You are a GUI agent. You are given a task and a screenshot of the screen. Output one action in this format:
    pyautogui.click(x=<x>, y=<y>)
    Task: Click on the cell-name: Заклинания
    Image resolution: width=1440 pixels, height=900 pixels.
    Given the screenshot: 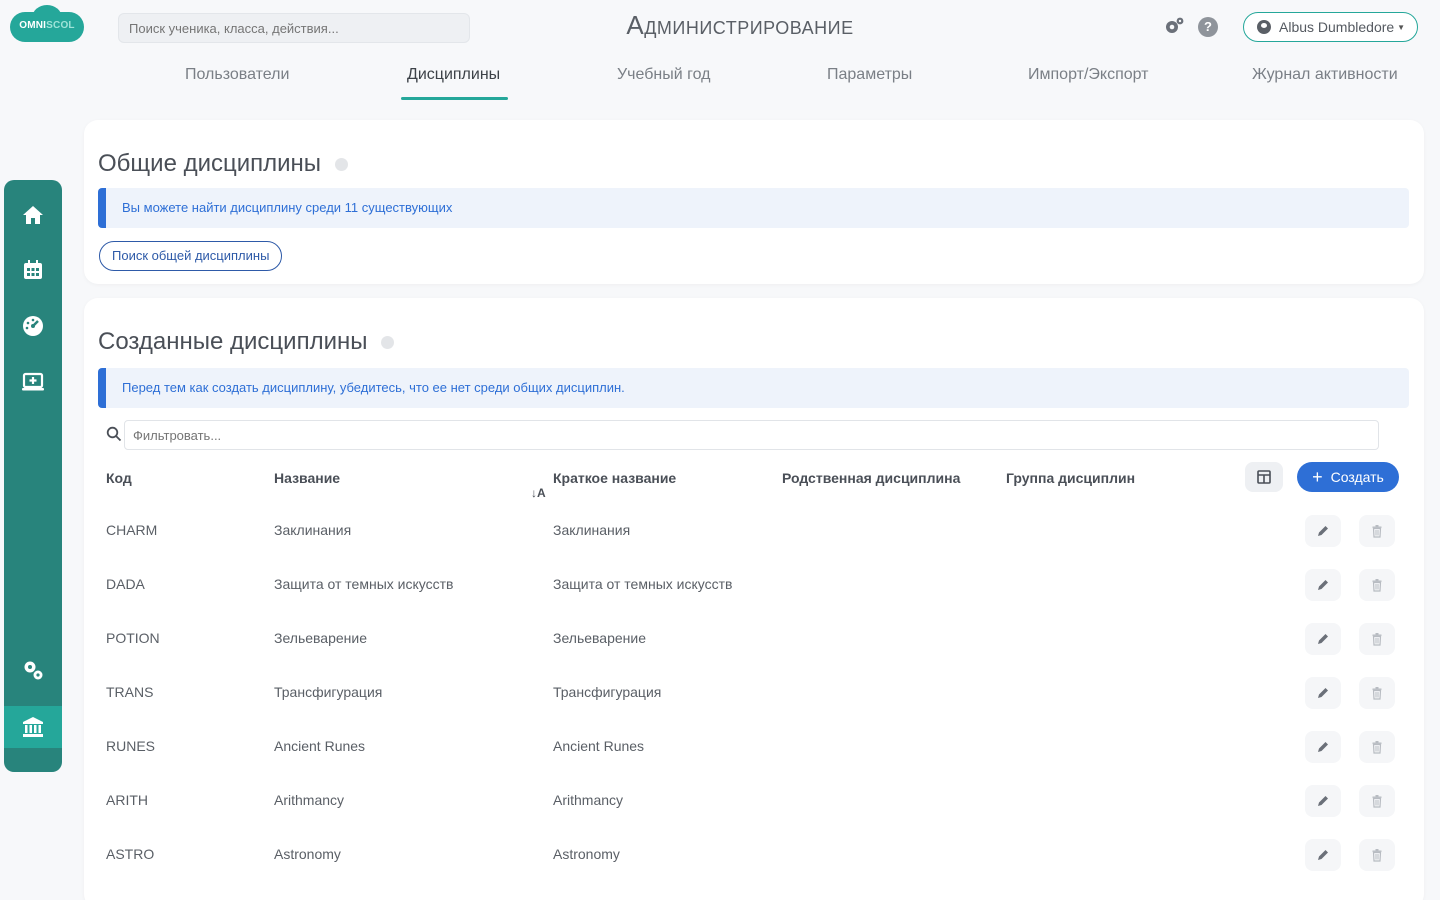 What is the action you would take?
    pyautogui.click(x=313, y=530)
    